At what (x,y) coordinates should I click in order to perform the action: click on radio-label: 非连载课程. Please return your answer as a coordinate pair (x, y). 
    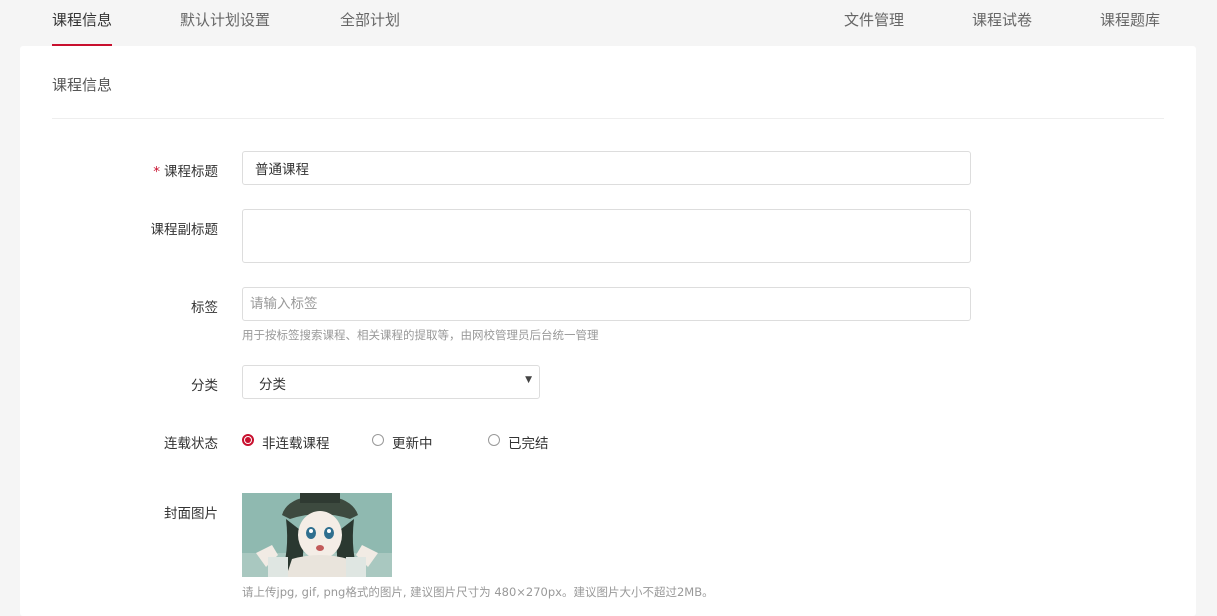
    Looking at the image, I should click on (296, 444).